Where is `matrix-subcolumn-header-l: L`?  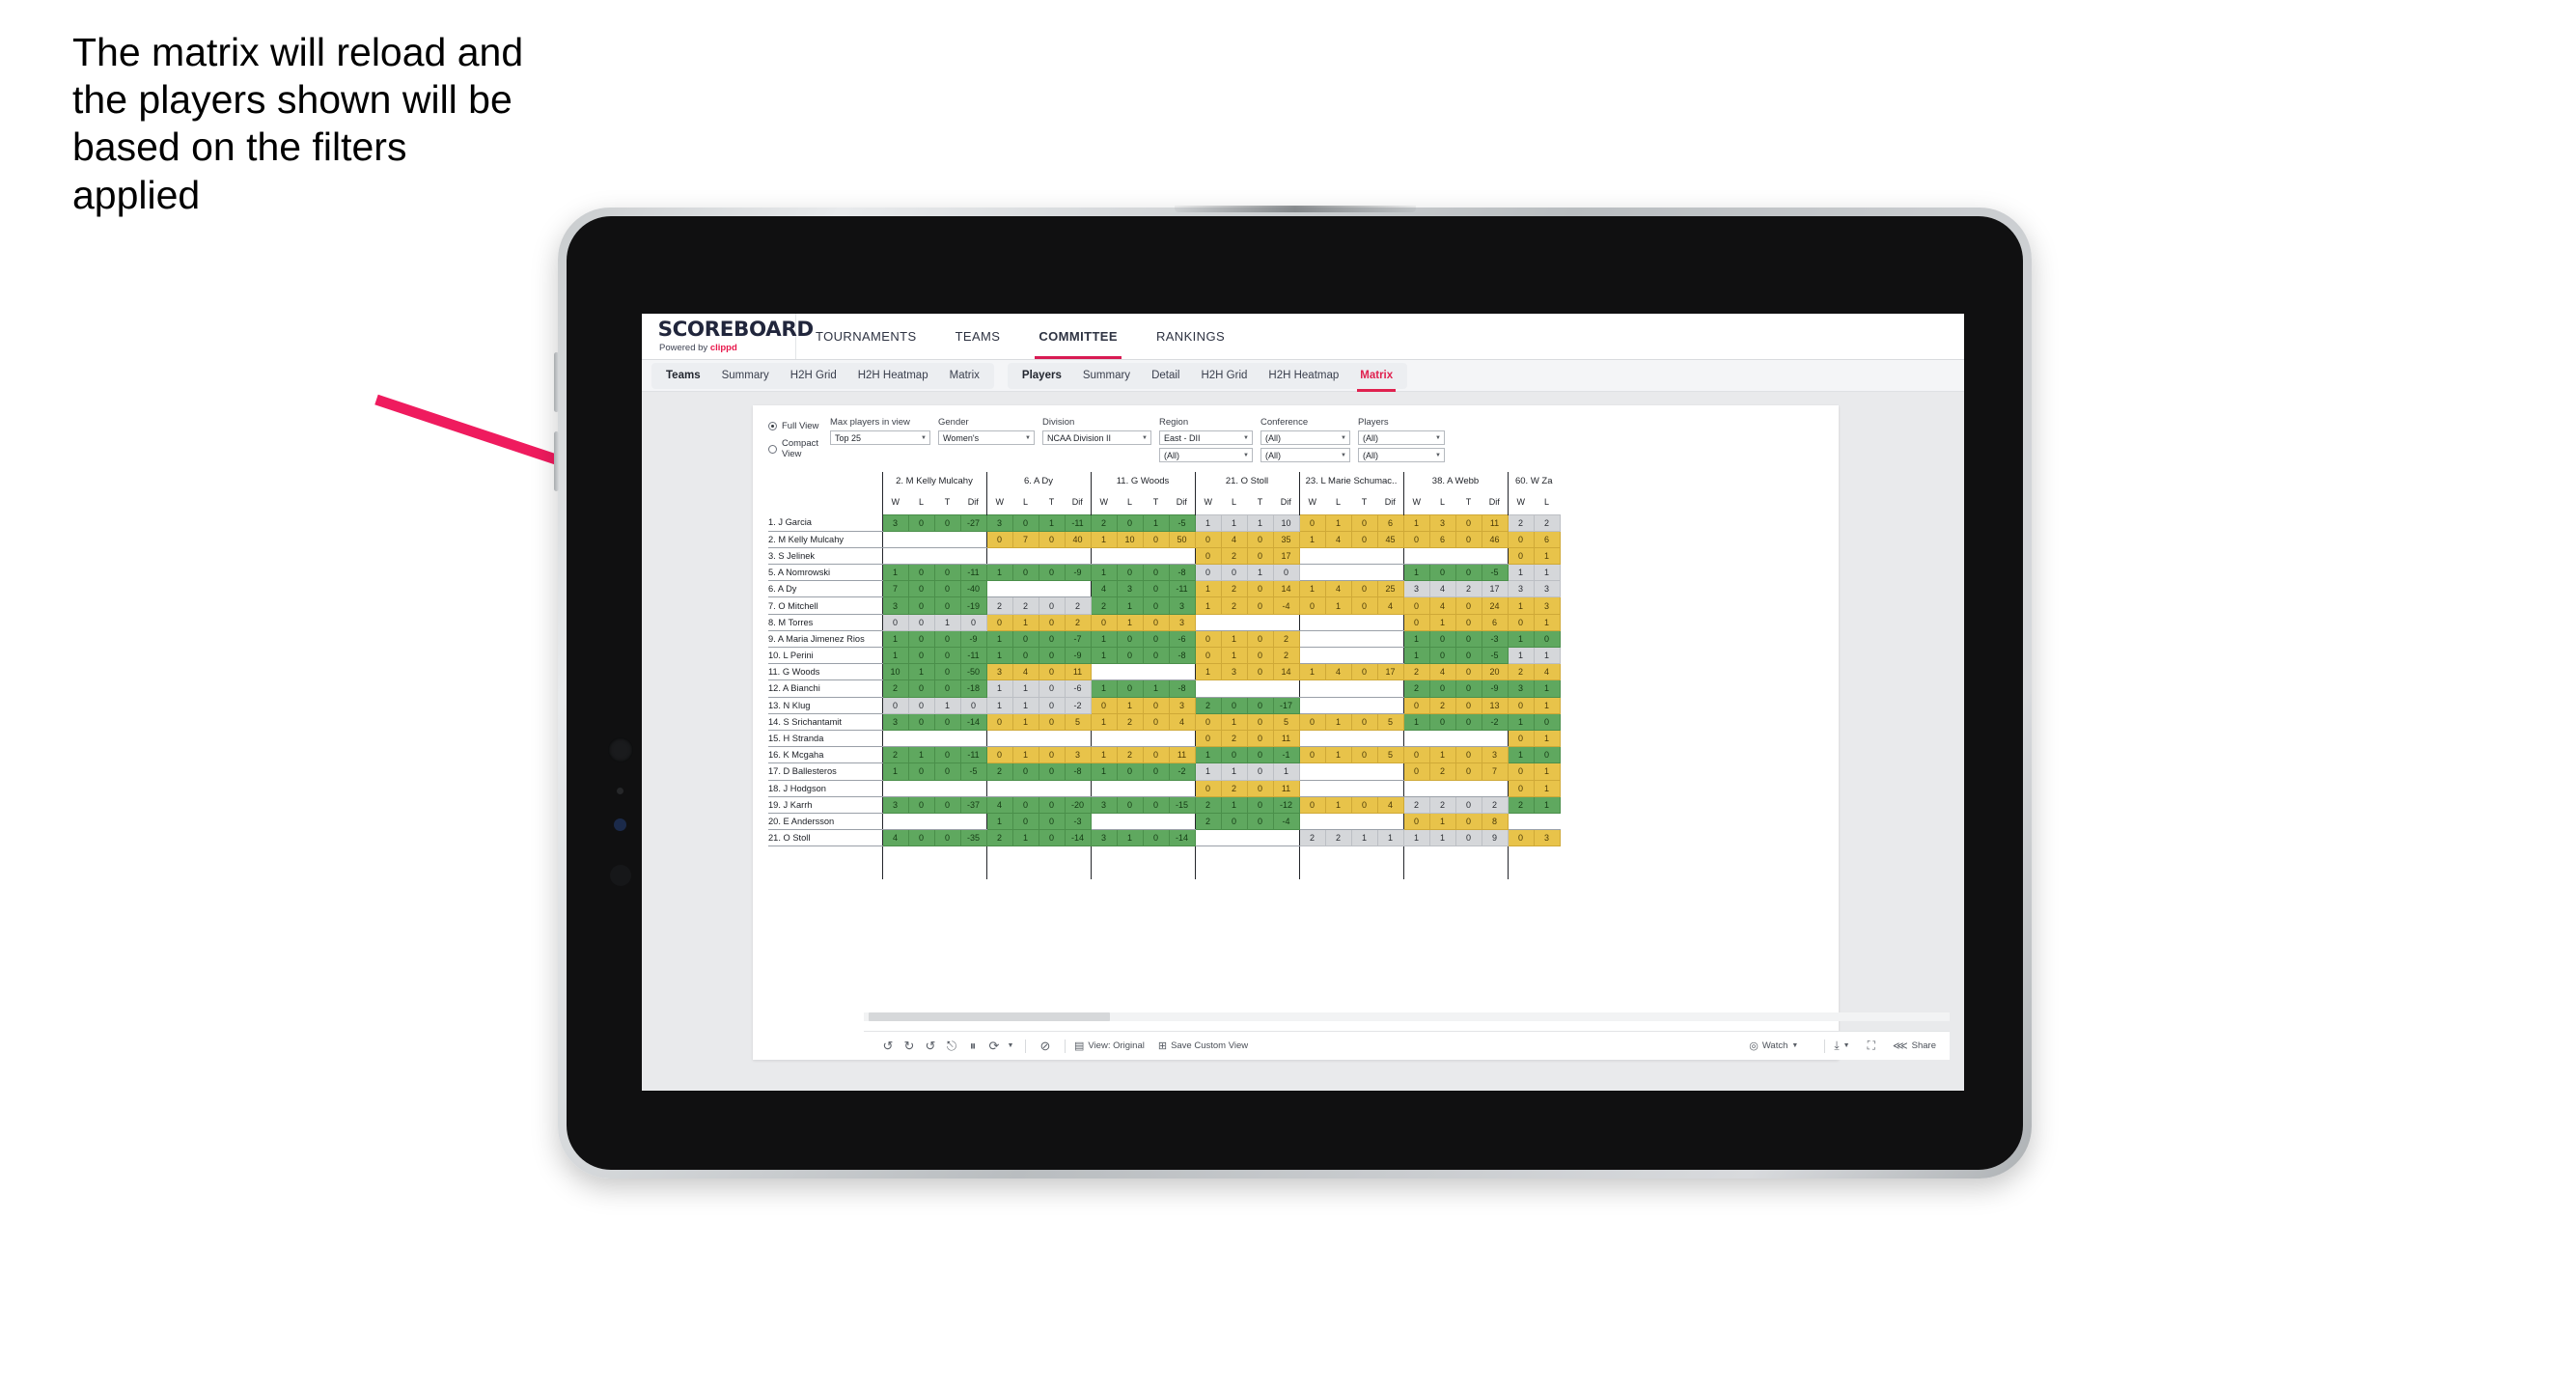
matrix-subcolumn-header-l: L is located at coordinates (1234, 501).